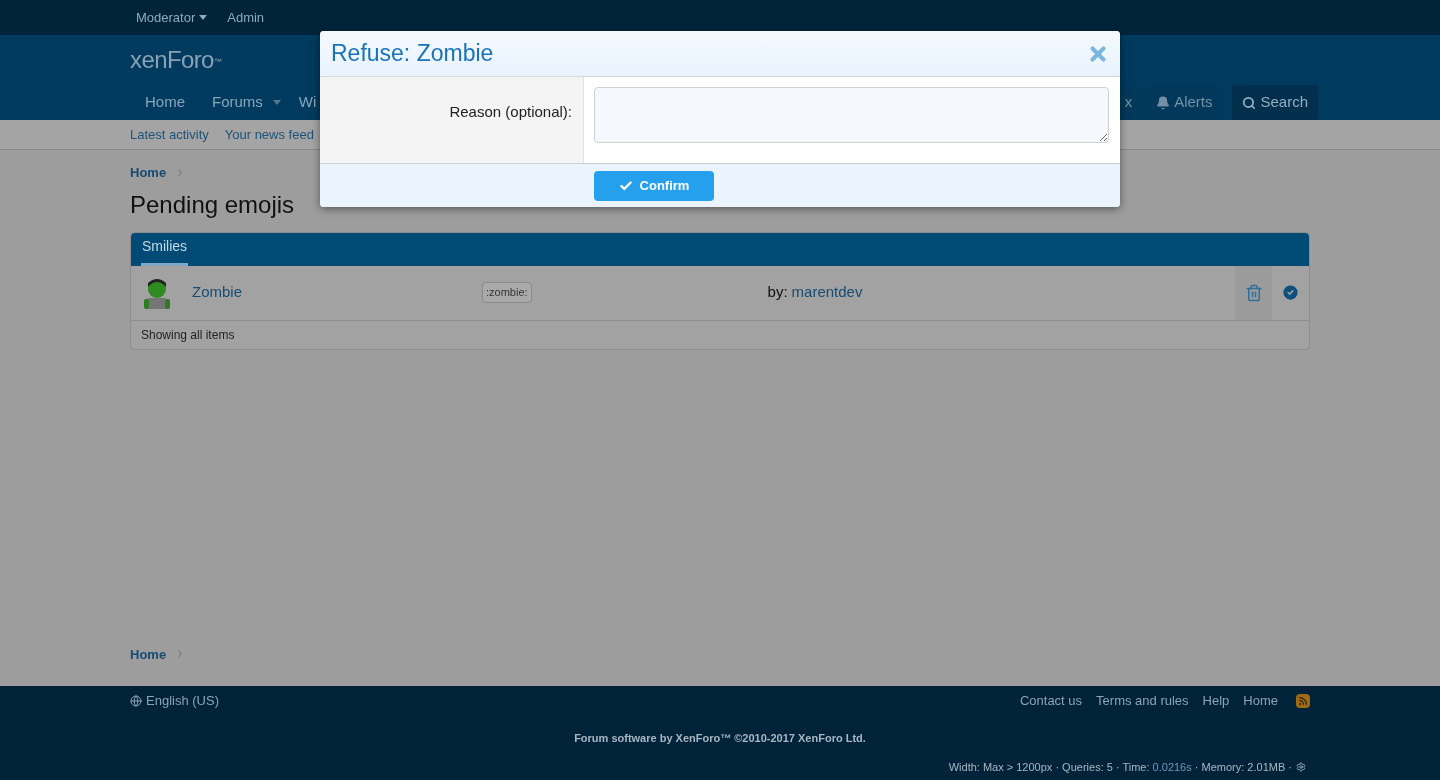 Image resolution: width=1440 pixels, height=780 pixels. Describe the element at coordinates (720, 334) in the screenshot. I see `block-footer: Showing all items` at that location.